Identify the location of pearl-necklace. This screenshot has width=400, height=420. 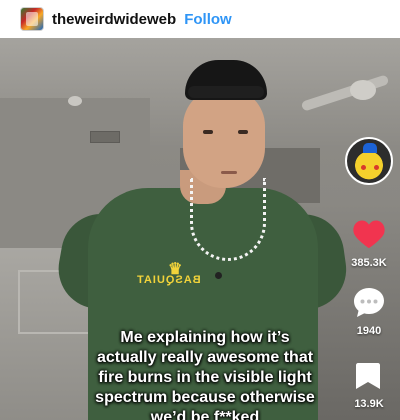
(228, 219).